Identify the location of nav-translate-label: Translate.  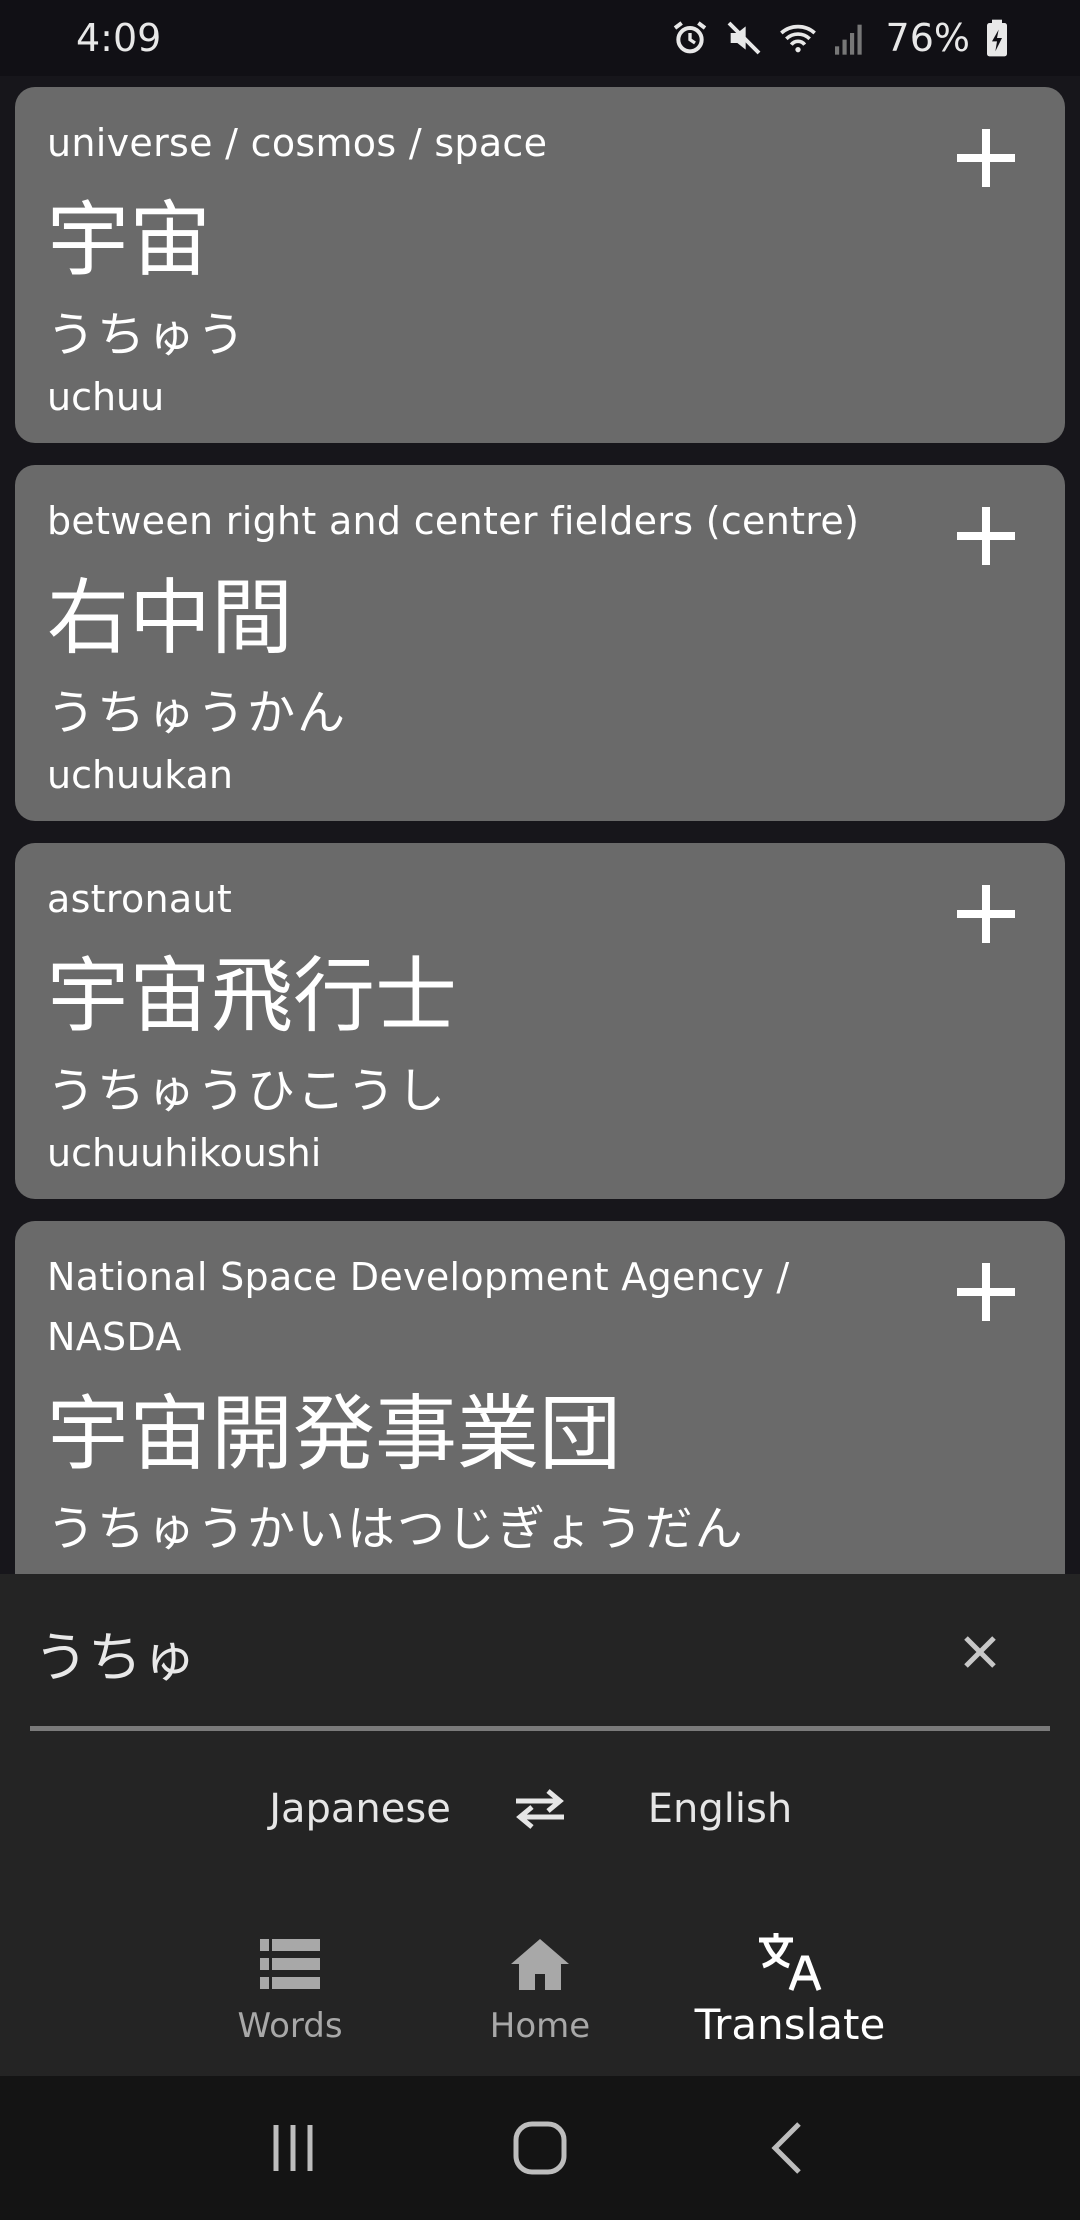
(790, 2024).